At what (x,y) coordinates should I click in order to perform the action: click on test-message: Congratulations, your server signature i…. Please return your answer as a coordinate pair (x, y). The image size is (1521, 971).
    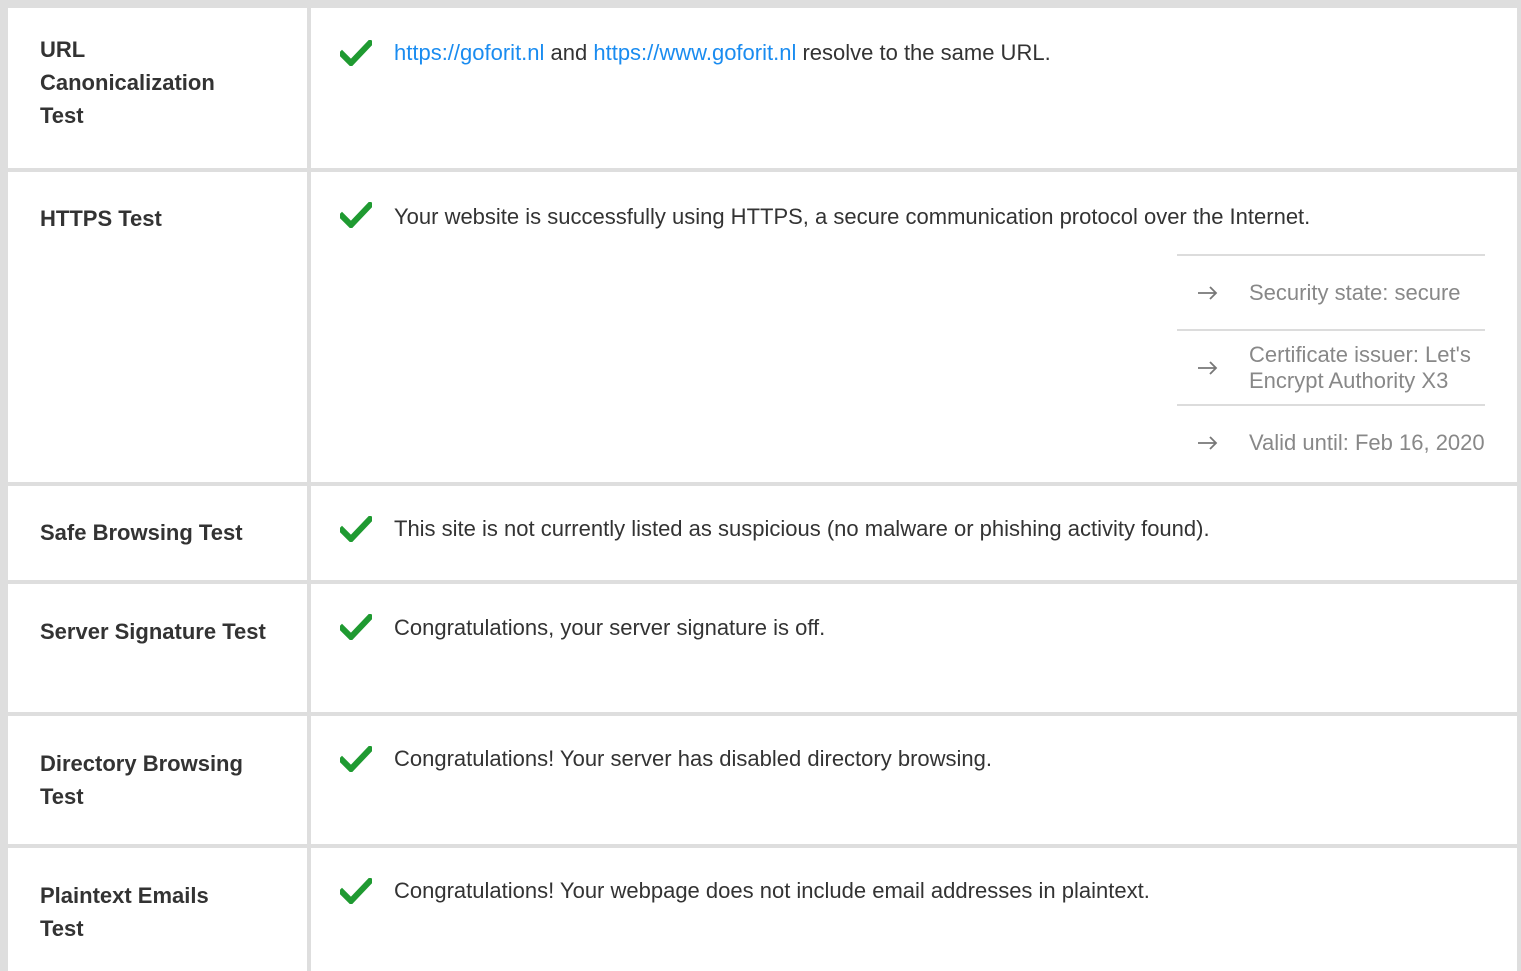
    Looking at the image, I should click on (610, 627).